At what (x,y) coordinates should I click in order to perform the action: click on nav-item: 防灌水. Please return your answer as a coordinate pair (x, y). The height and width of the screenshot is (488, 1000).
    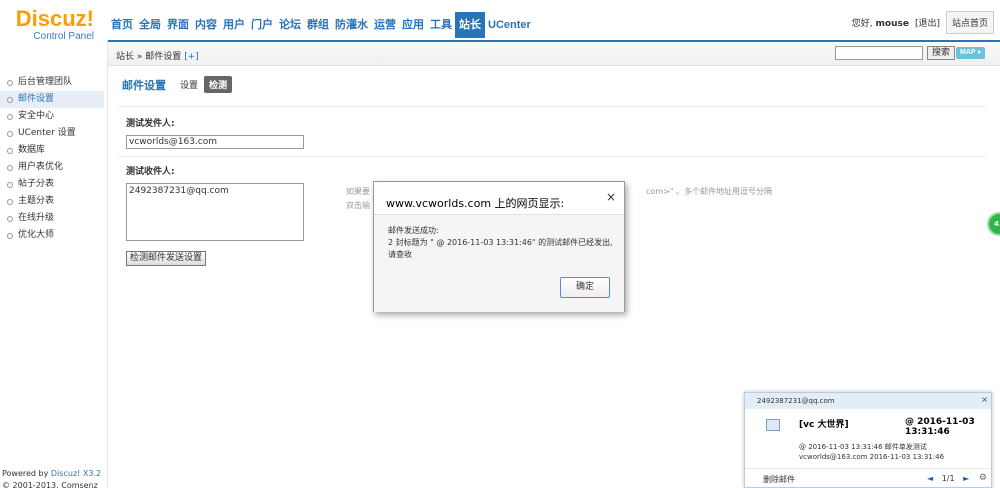
    Looking at the image, I should click on (351, 25).